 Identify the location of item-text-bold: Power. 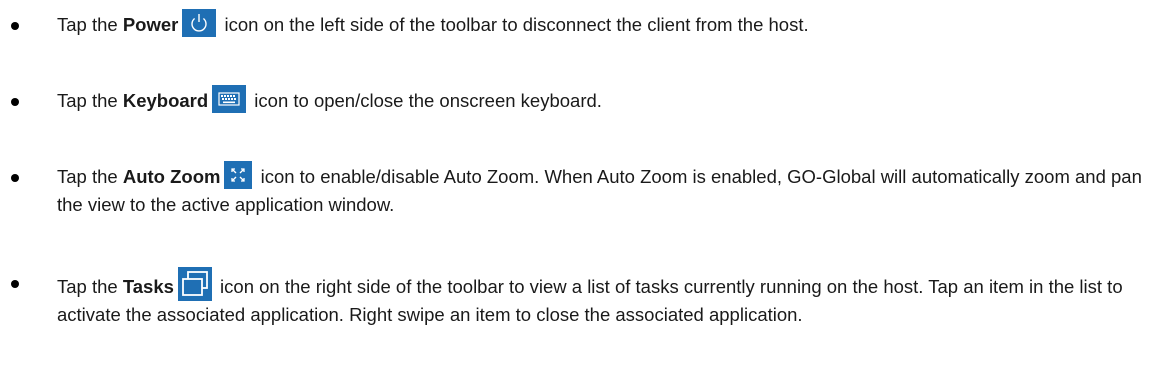
(150, 24).